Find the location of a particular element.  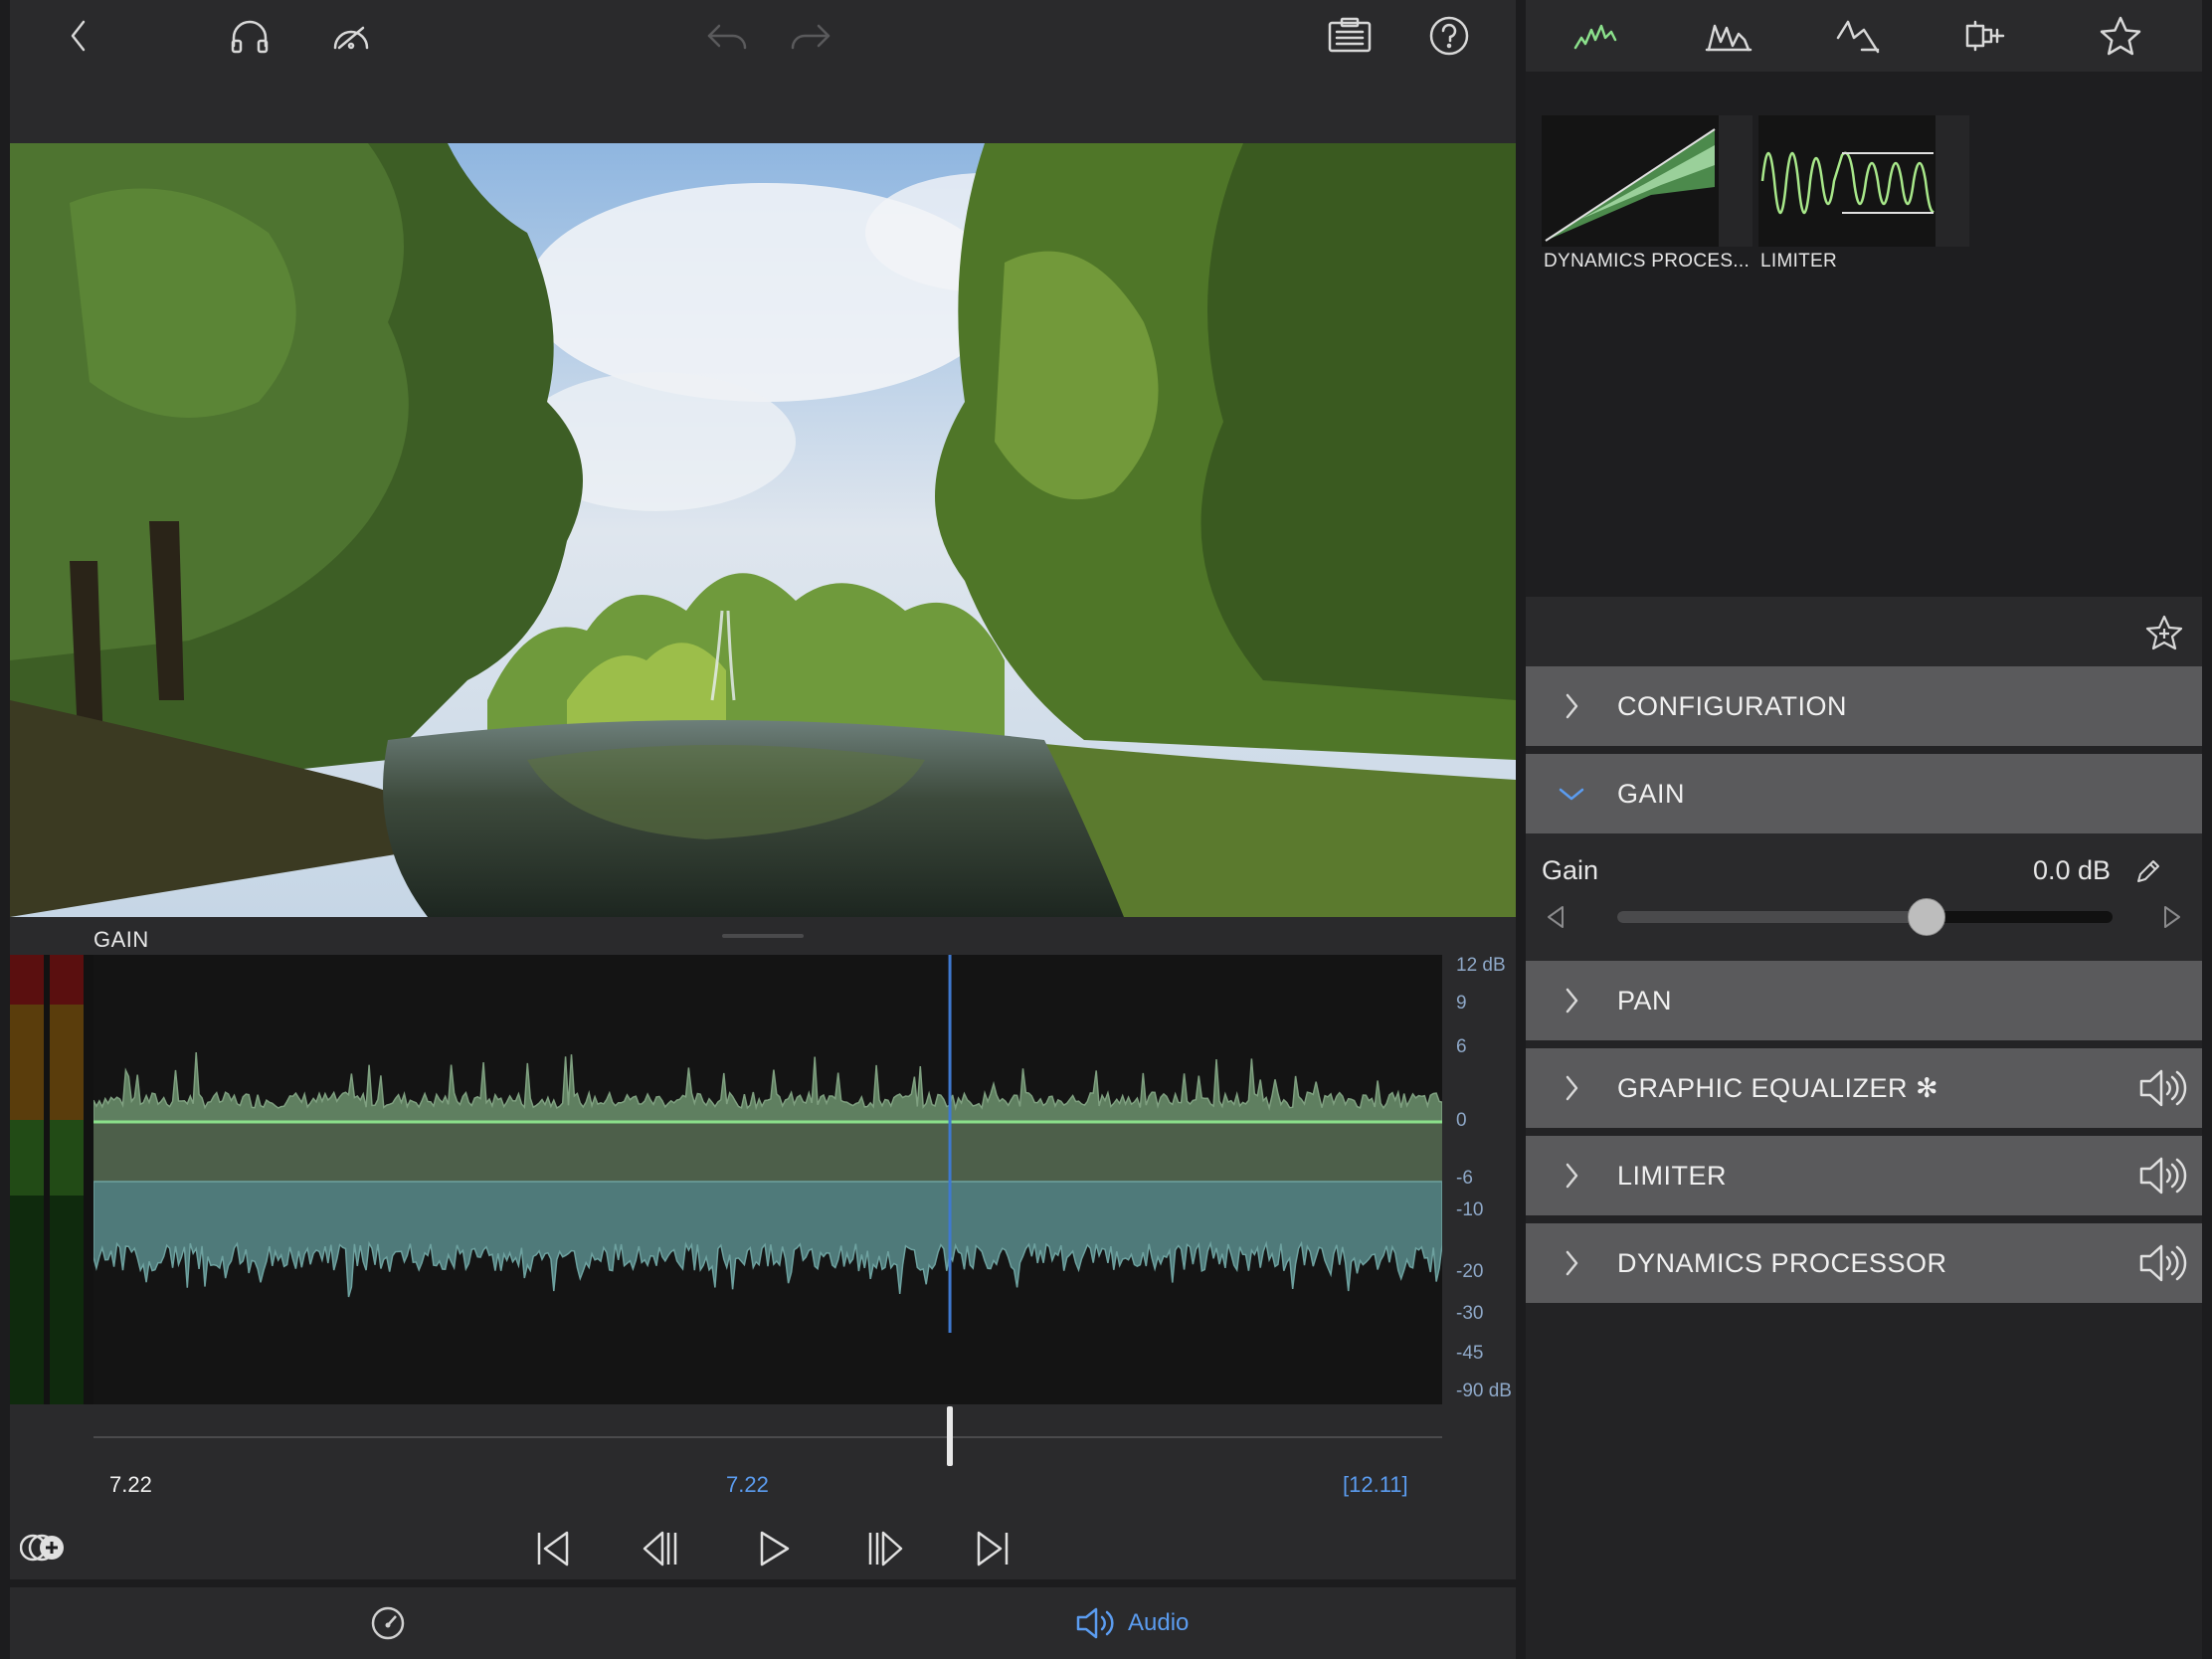

plugin-label: LIMITER is located at coordinates (1799, 261).